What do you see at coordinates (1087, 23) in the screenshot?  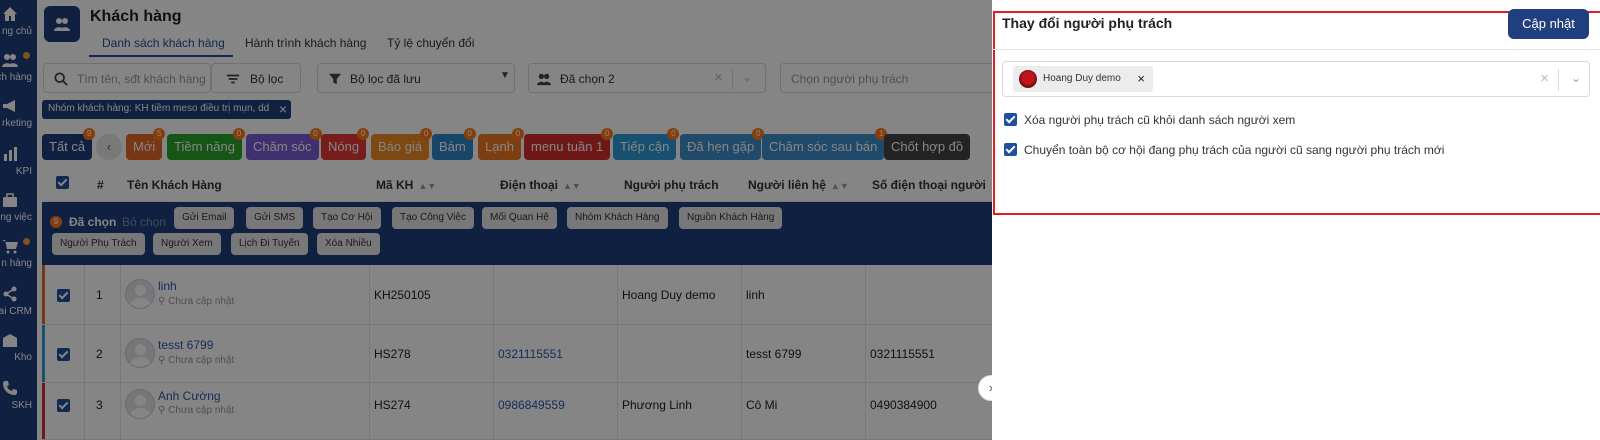 I see `panel-title: Thay đổi người phụ trách` at bounding box center [1087, 23].